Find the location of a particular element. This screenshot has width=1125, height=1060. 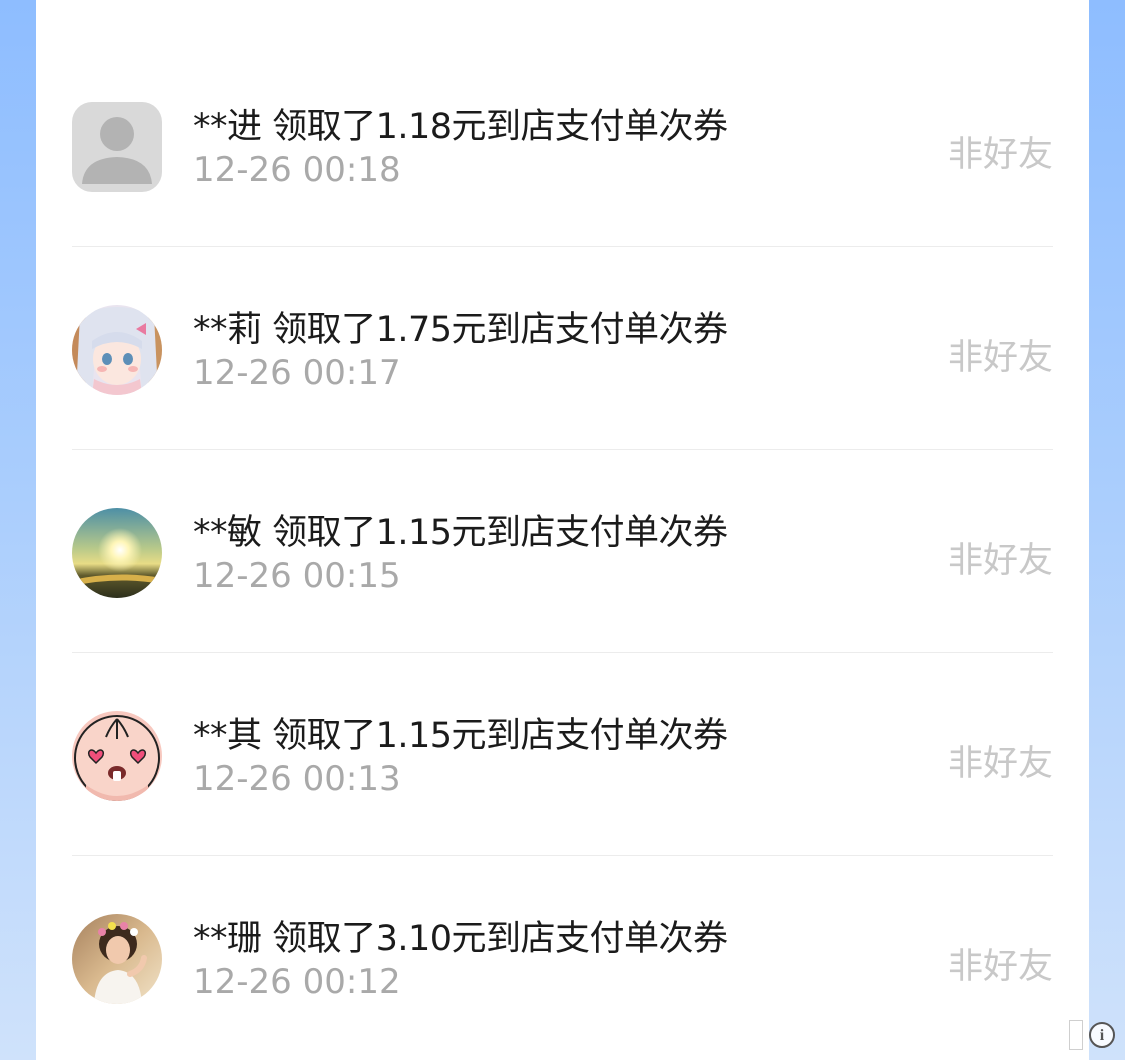

record-message: **敏 领取了1.15元到店支付单次券 is located at coordinates (460, 533).